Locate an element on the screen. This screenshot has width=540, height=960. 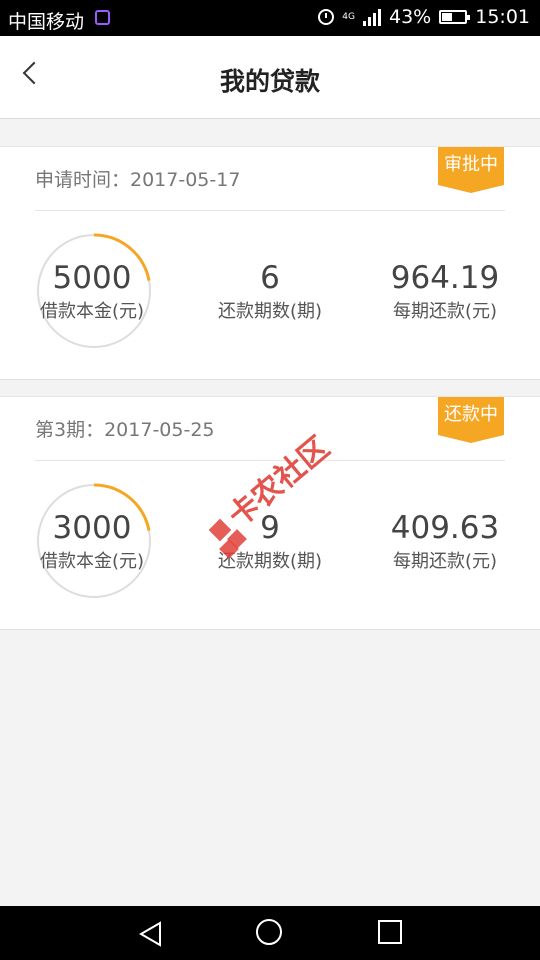
page-title: 我的贷款 is located at coordinates (269, 81).